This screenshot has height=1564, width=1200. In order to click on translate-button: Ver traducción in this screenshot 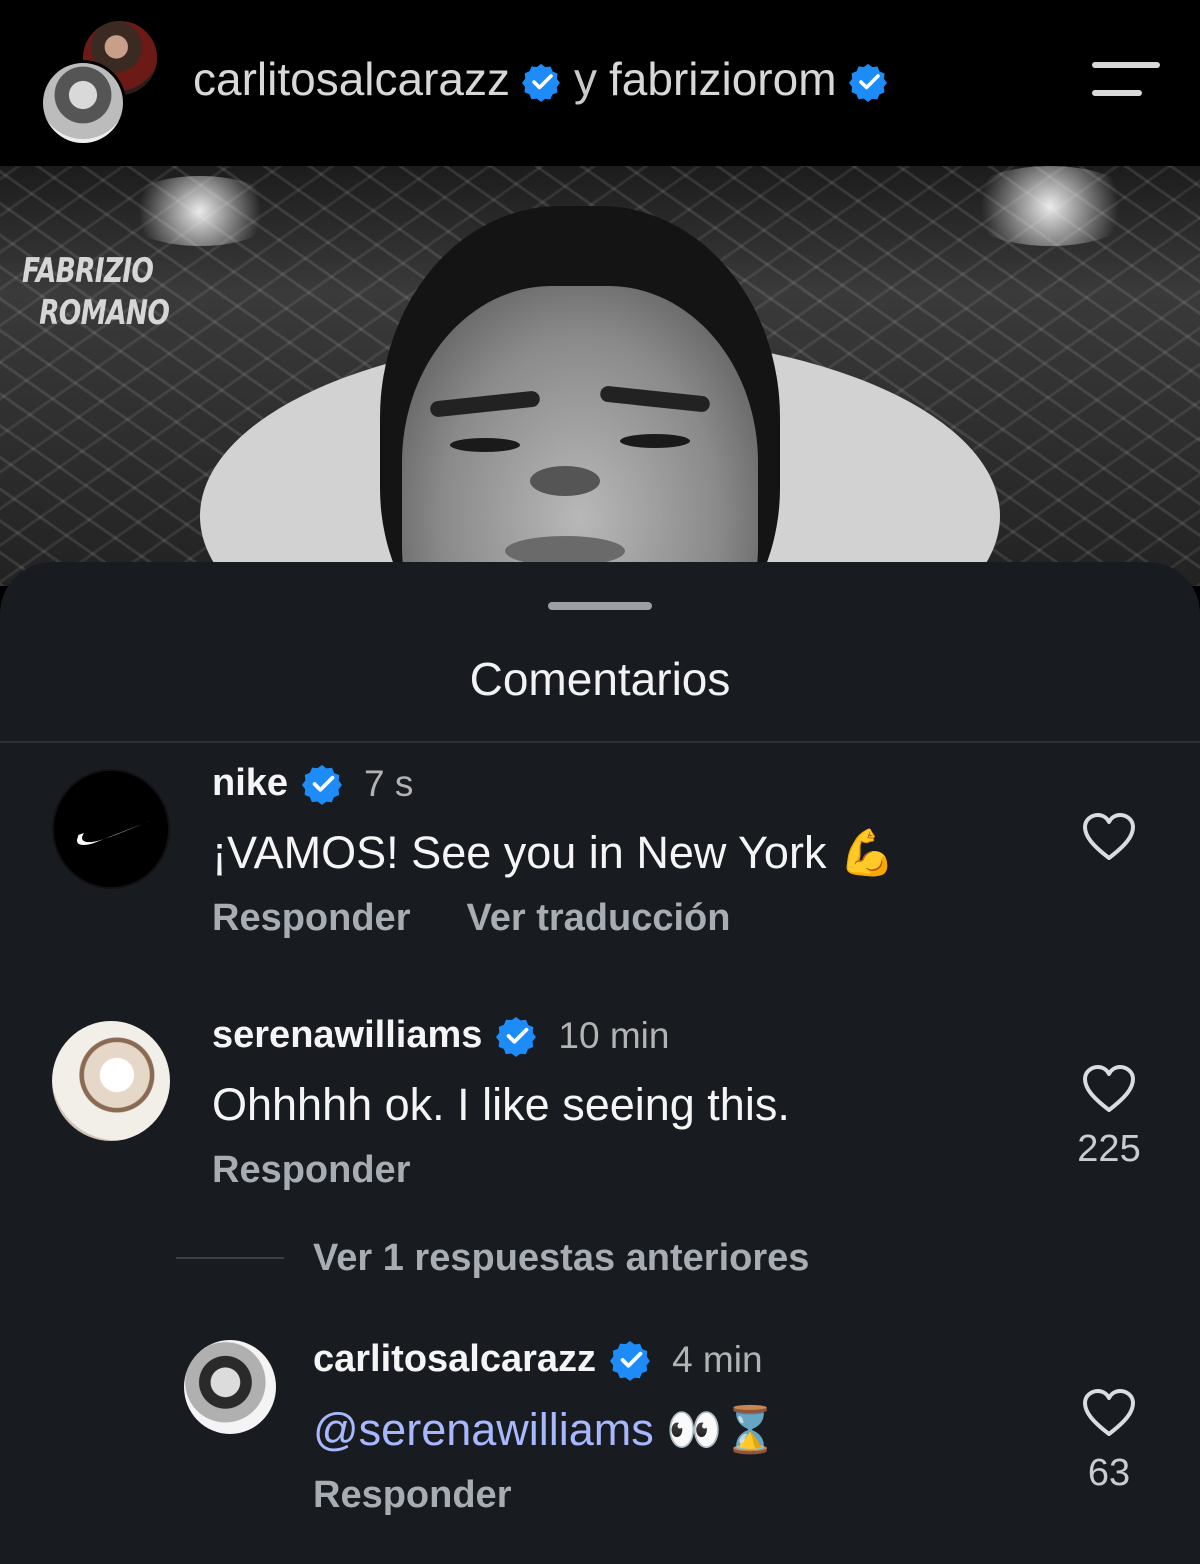, I will do `click(598, 918)`.